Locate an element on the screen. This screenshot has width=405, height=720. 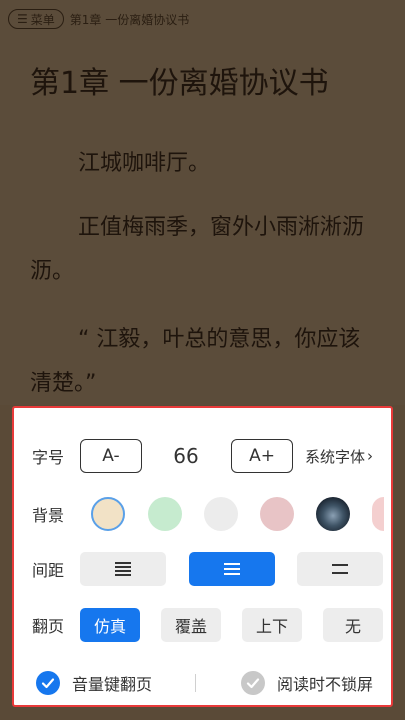
background-label: 背景 is located at coordinates (48, 515).